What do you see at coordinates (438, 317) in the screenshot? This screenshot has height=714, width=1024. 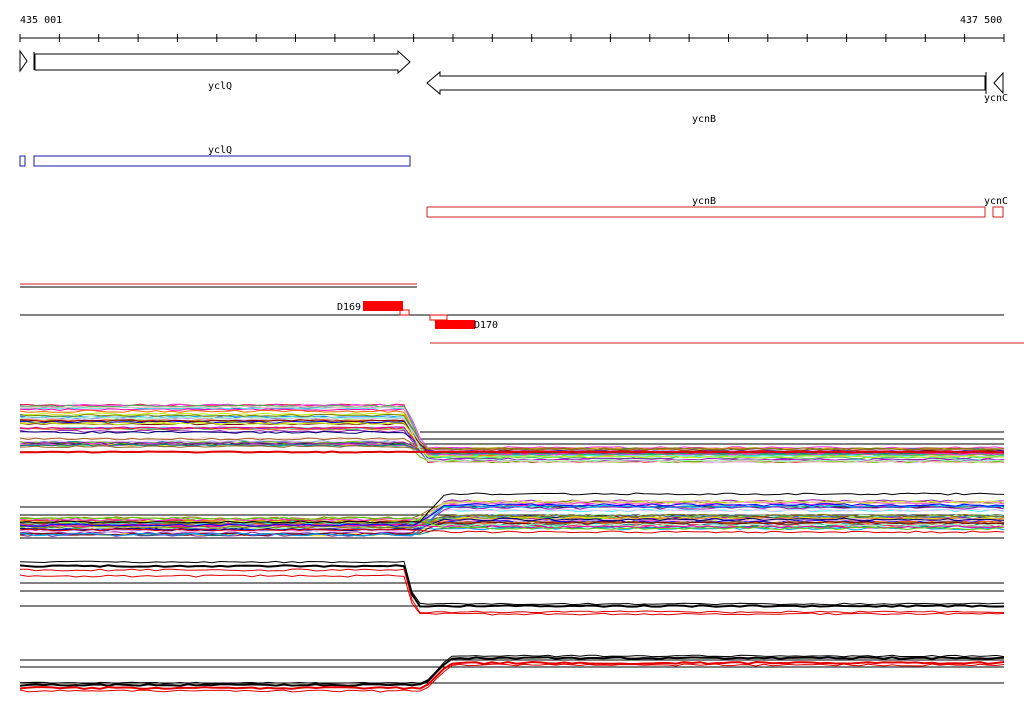 I see `feature-d170-head` at bounding box center [438, 317].